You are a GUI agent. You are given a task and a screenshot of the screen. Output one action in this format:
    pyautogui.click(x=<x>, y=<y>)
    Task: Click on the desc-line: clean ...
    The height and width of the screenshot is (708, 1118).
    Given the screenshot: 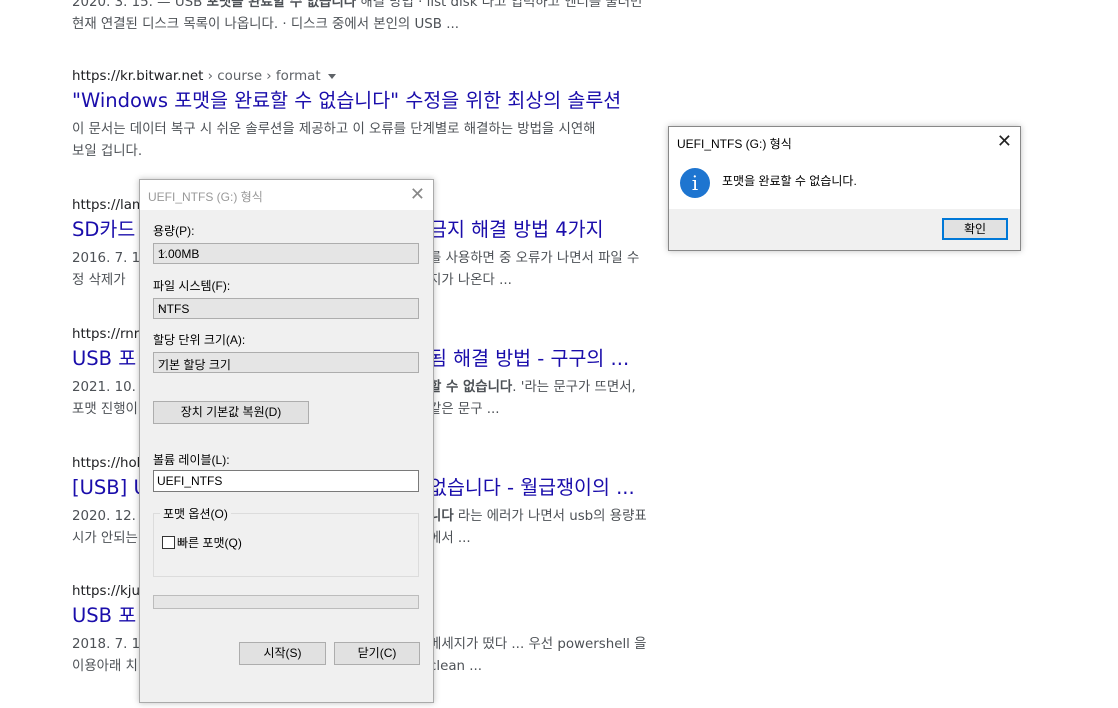 What is the action you would take?
    pyautogui.click(x=456, y=666)
    